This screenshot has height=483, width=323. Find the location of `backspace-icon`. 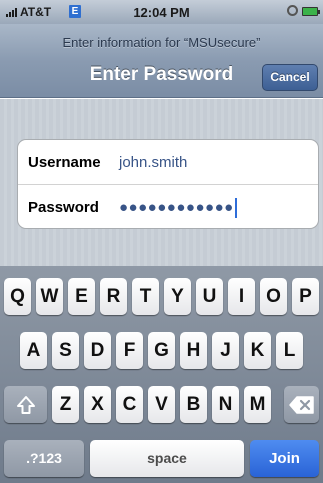

backspace-icon is located at coordinates (301, 404).